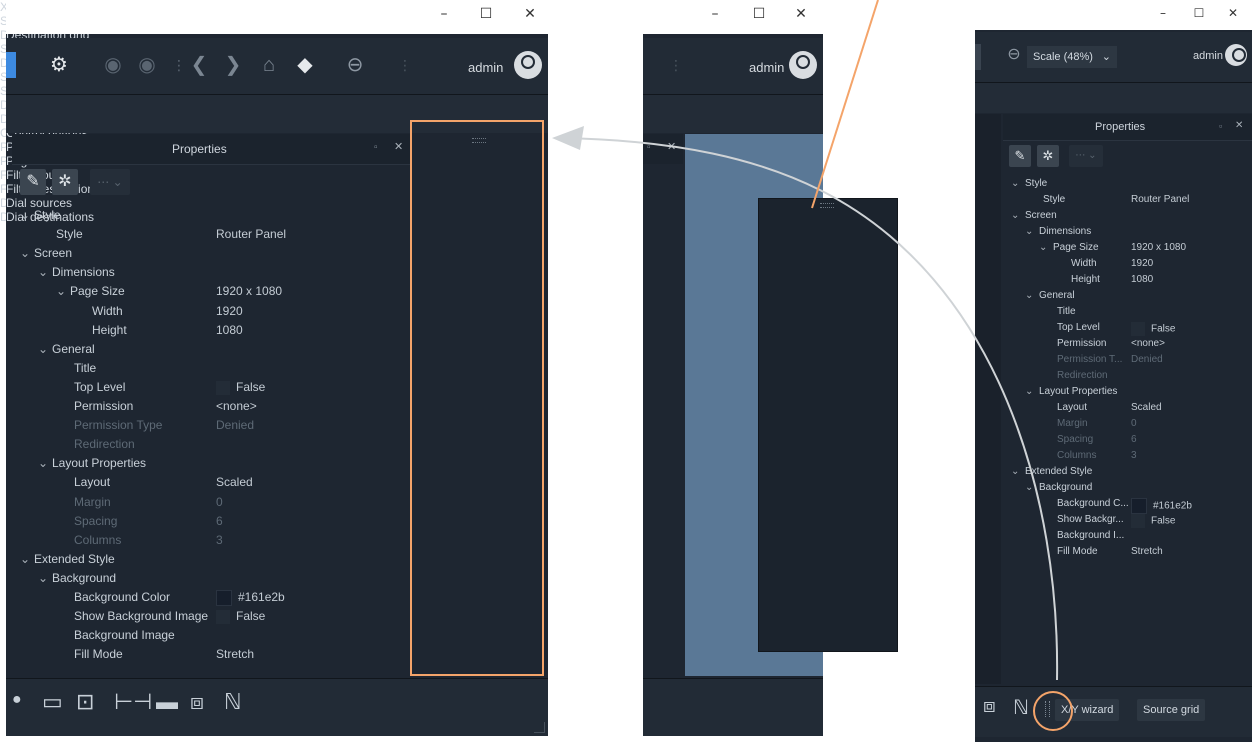 Image resolution: width=1252 pixels, height=742 pixels. Describe the element at coordinates (1158, 247) in the screenshot. I see `property-value: 1920 x 1080` at that location.